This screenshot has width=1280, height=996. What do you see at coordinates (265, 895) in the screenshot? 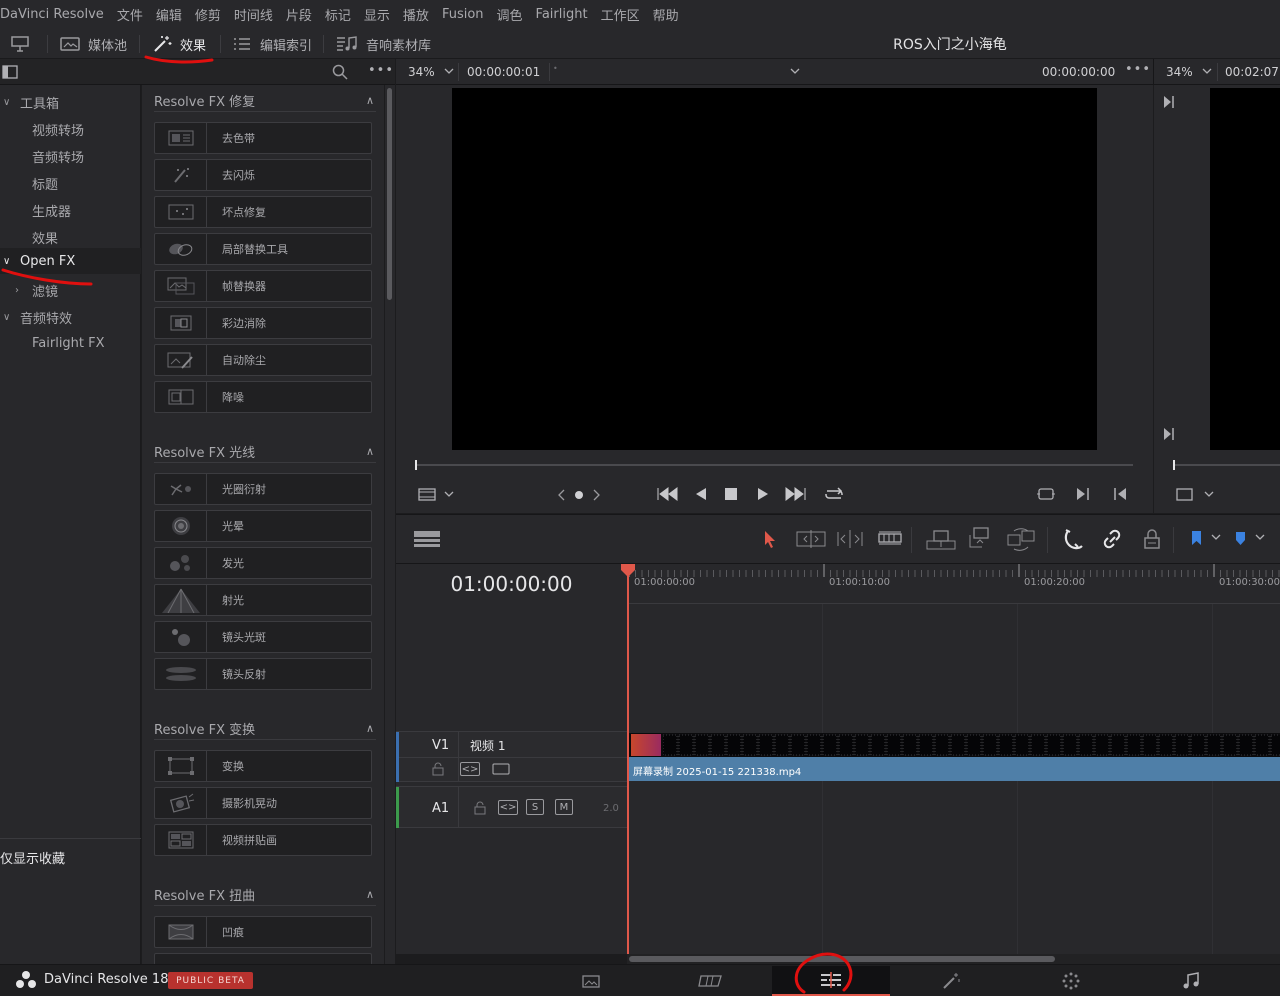
I see `section-header-warp: Resolve FX 扭曲 ∧` at bounding box center [265, 895].